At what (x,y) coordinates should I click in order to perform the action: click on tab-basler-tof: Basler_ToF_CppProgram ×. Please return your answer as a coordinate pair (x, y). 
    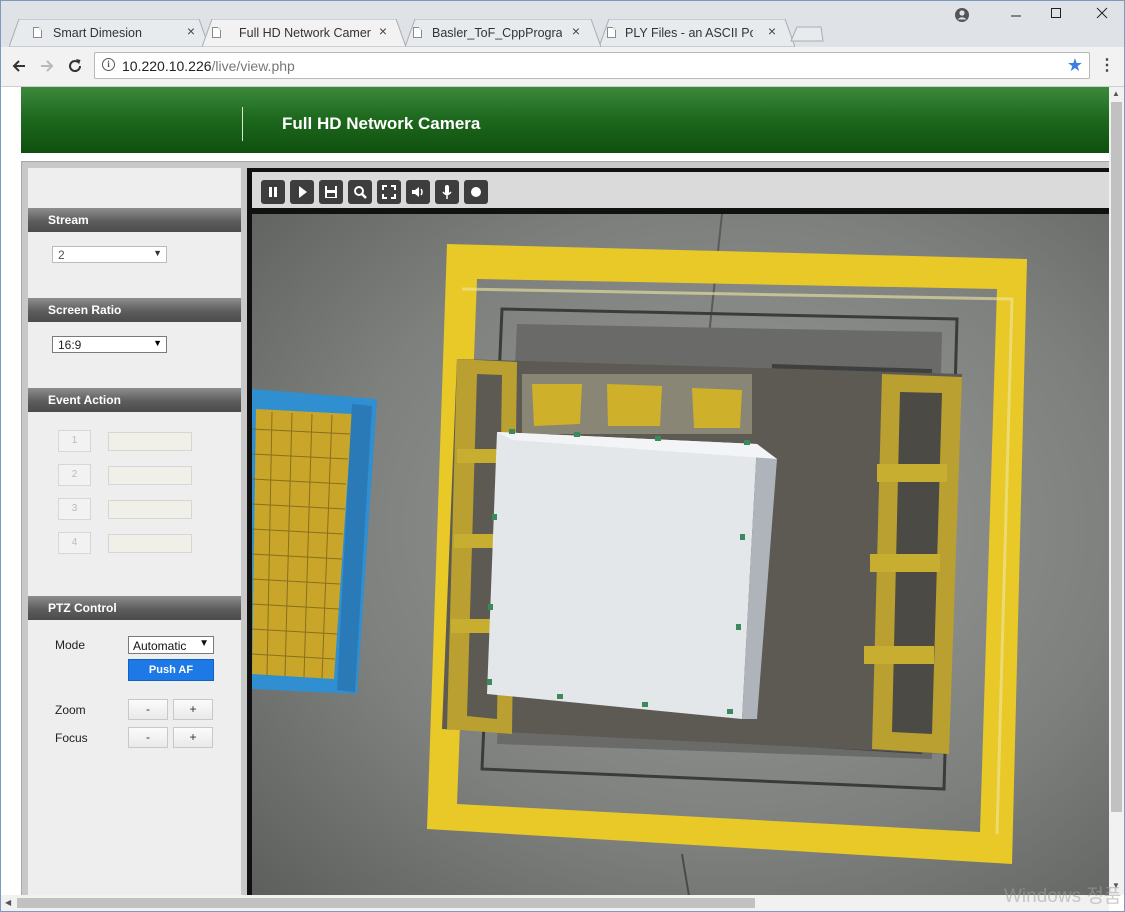
    Looking at the image, I should click on (503, 33).